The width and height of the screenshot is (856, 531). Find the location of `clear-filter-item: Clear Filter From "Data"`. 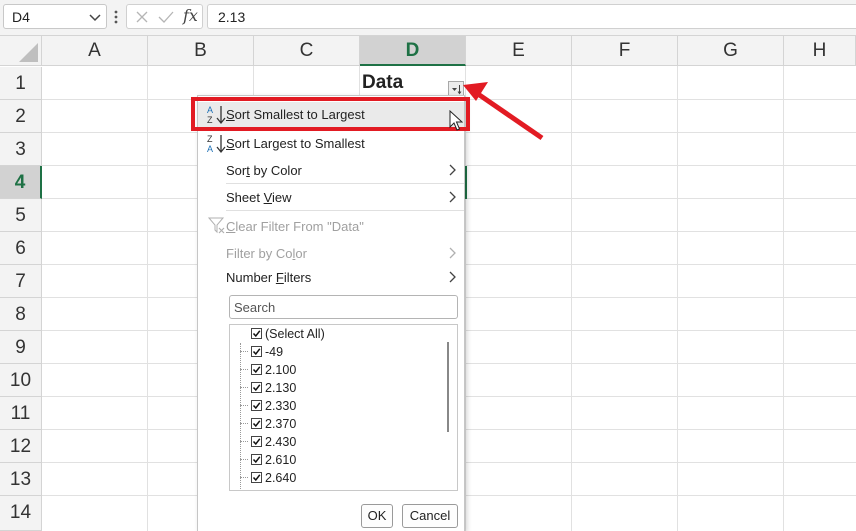

clear-filter-item: Clear Filter From "Data" is located at coordinates (331, 226).